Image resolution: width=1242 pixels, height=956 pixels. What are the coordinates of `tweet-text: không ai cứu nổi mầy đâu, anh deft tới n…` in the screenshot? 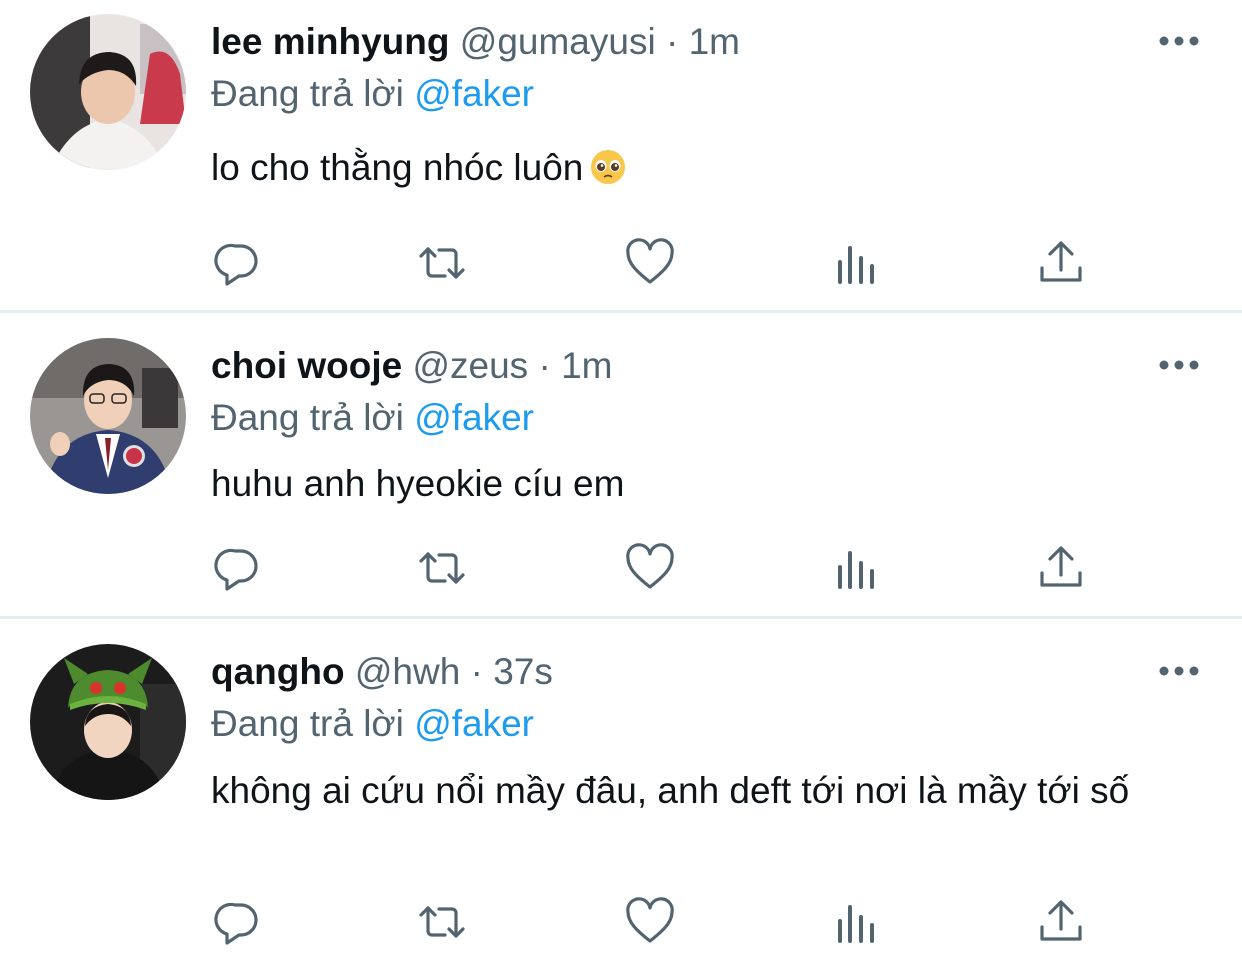 It's located at (698, 791).